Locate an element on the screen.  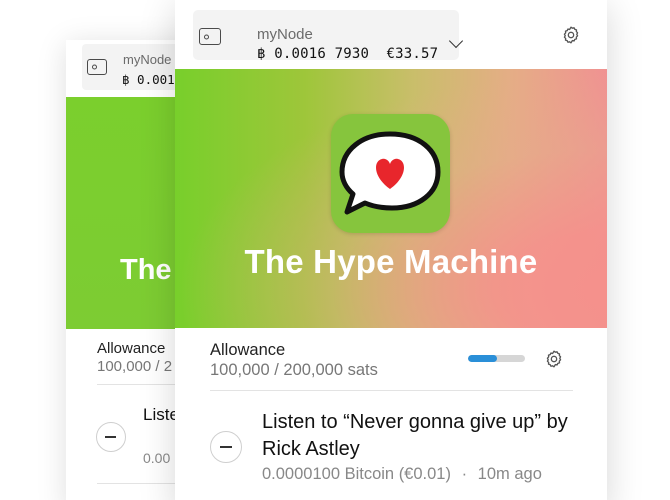
allowance-settings-gear-icon is located at coordinates (554, 359).